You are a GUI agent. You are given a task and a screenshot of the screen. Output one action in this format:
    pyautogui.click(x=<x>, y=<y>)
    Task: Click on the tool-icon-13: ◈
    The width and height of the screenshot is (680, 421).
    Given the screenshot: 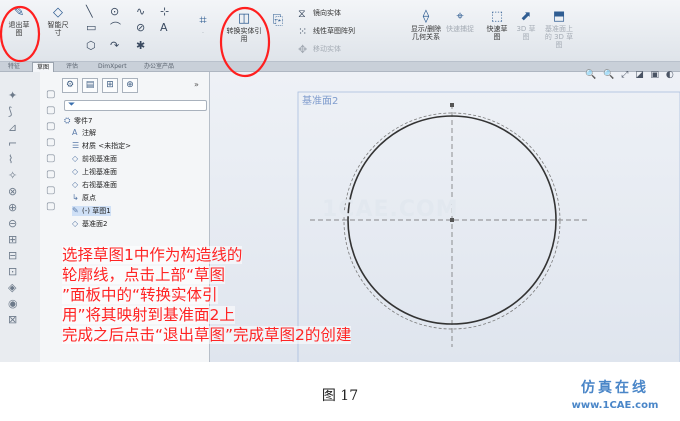 What is the action you would take?
    pyautogui.click(x=12, y=288)
    